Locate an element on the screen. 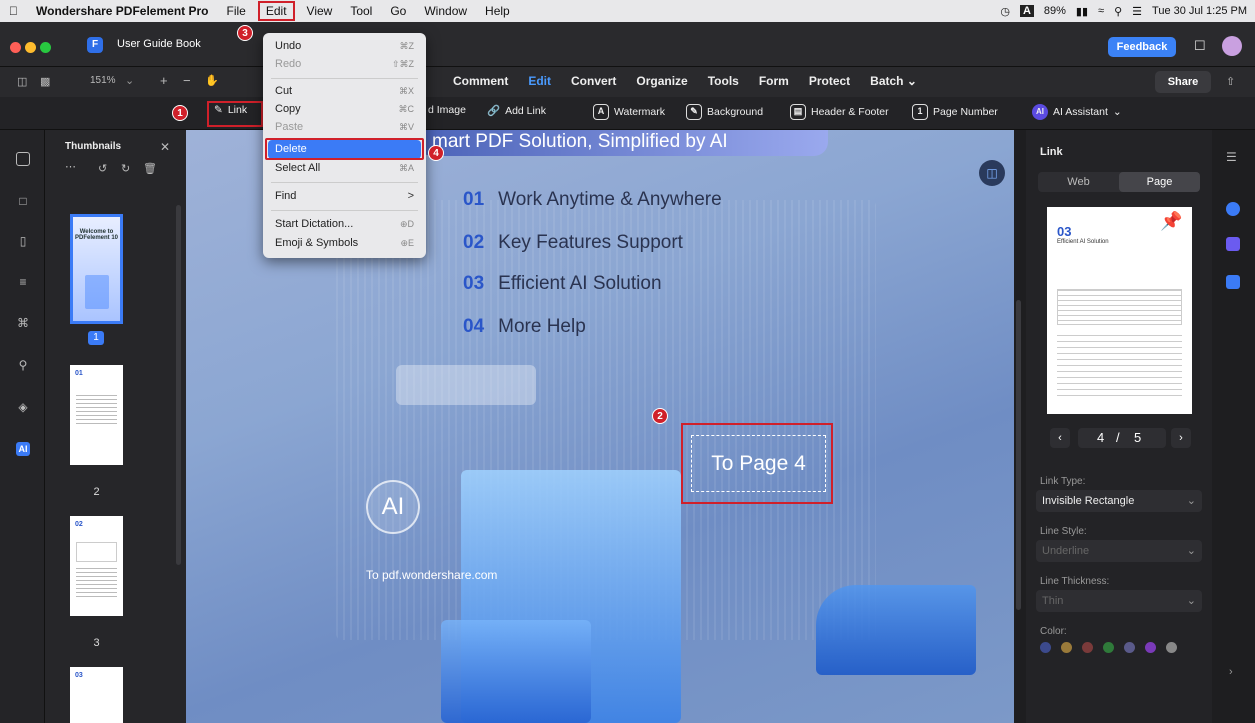  control-center-icon: ☰ is located at coordinates (1137, 11).